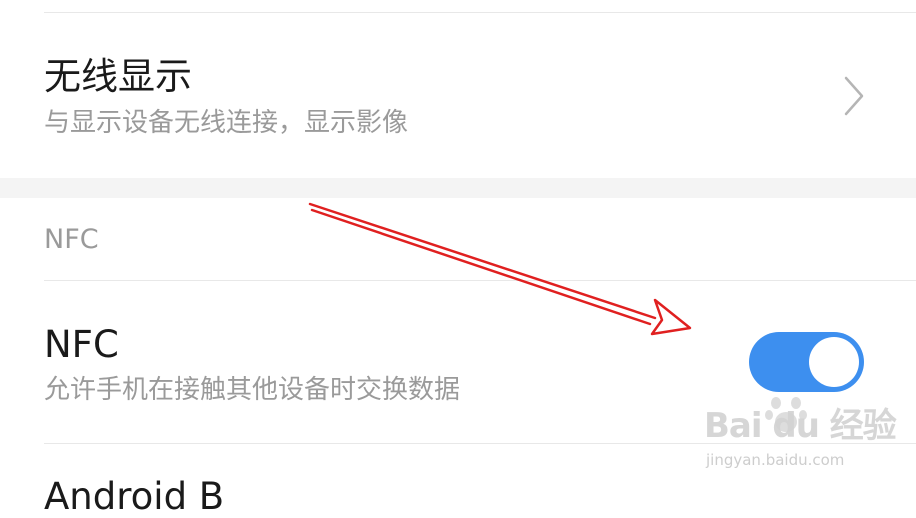 This screenshot has height=518, width=916. What do you see at coordinates (134, 496) in the screenshot?
I see `next-row-title: Android B` at bounding box center [134, 496].